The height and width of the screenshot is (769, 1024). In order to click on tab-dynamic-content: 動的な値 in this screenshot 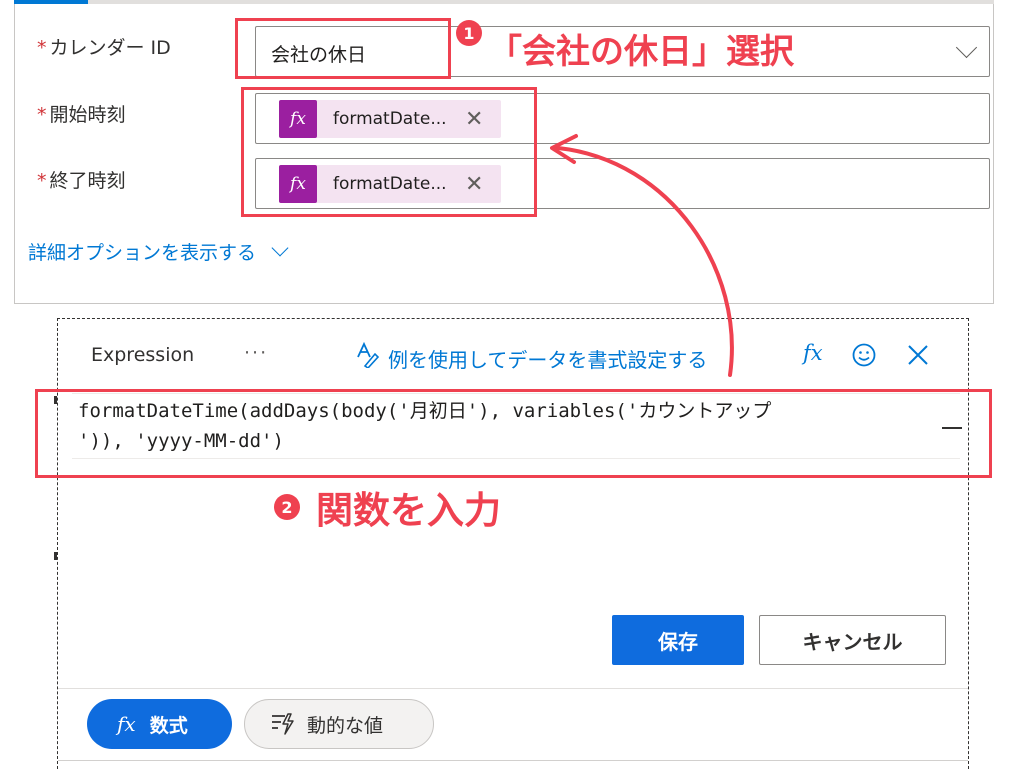, I will do `click(339, 724)`.